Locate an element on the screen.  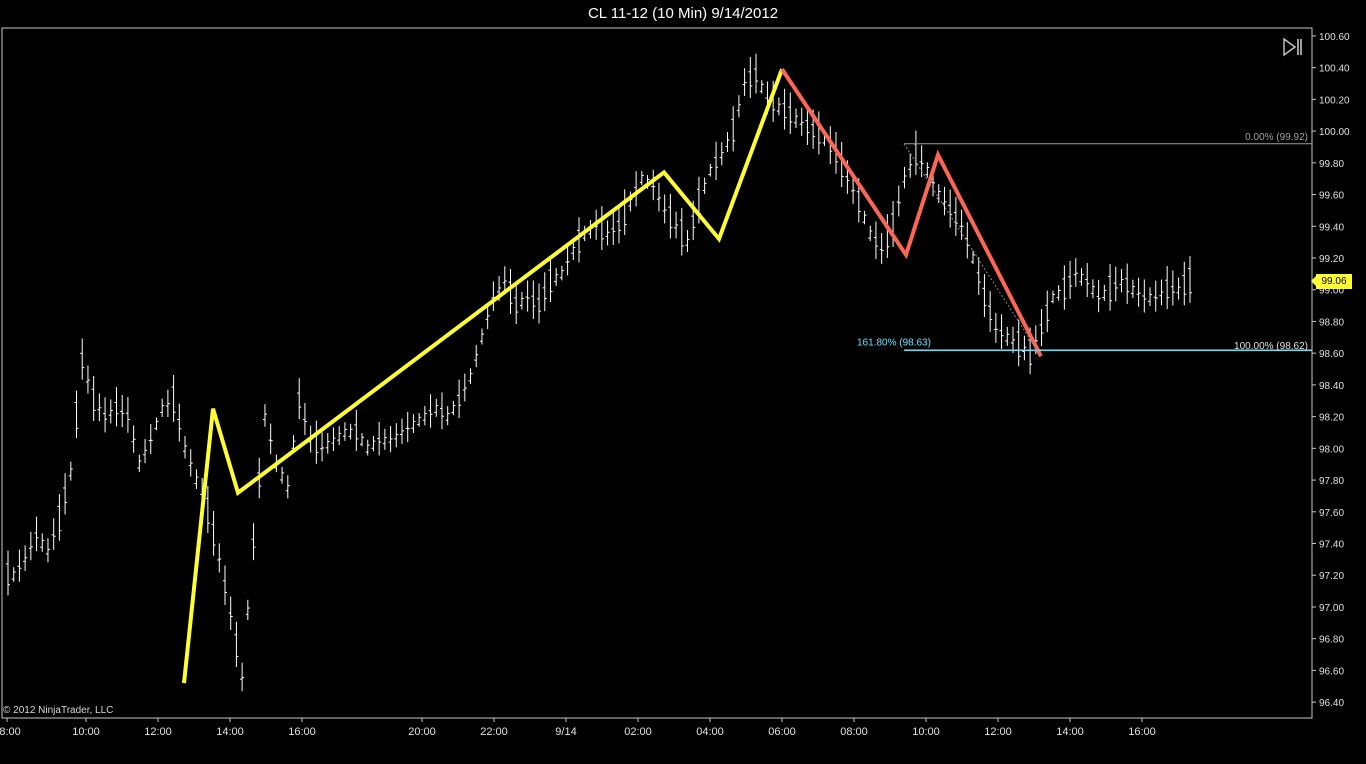
y-tick-label: 98.20 is located at coordinates (1331, 418).